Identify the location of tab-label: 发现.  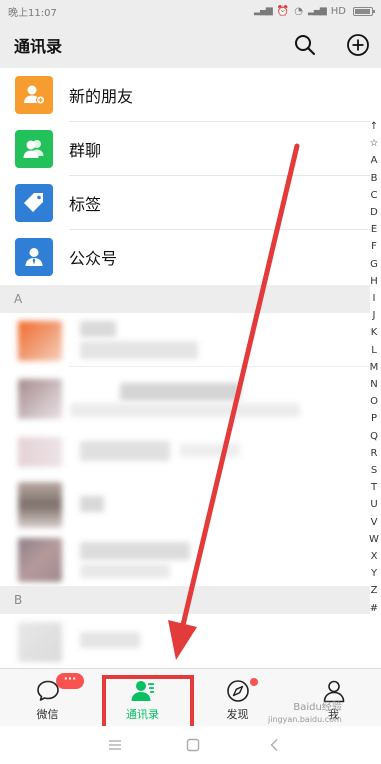
(237, 714).